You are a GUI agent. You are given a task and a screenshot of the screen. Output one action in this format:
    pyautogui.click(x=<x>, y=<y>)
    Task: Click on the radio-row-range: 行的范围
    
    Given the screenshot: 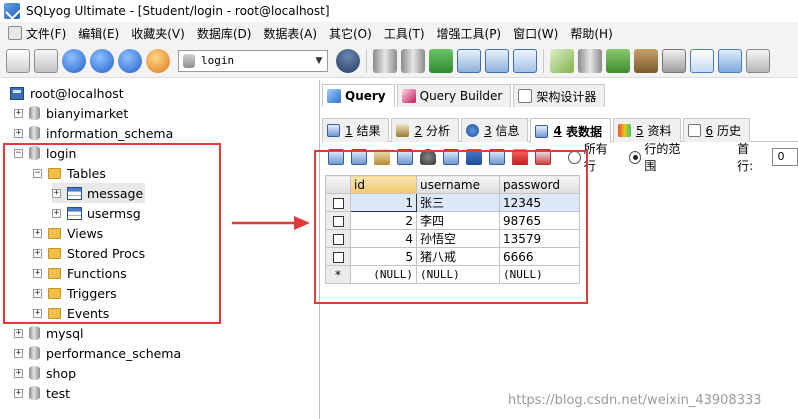 What is the action you would take?
    pyautogui.click(x=659, y=157)
    